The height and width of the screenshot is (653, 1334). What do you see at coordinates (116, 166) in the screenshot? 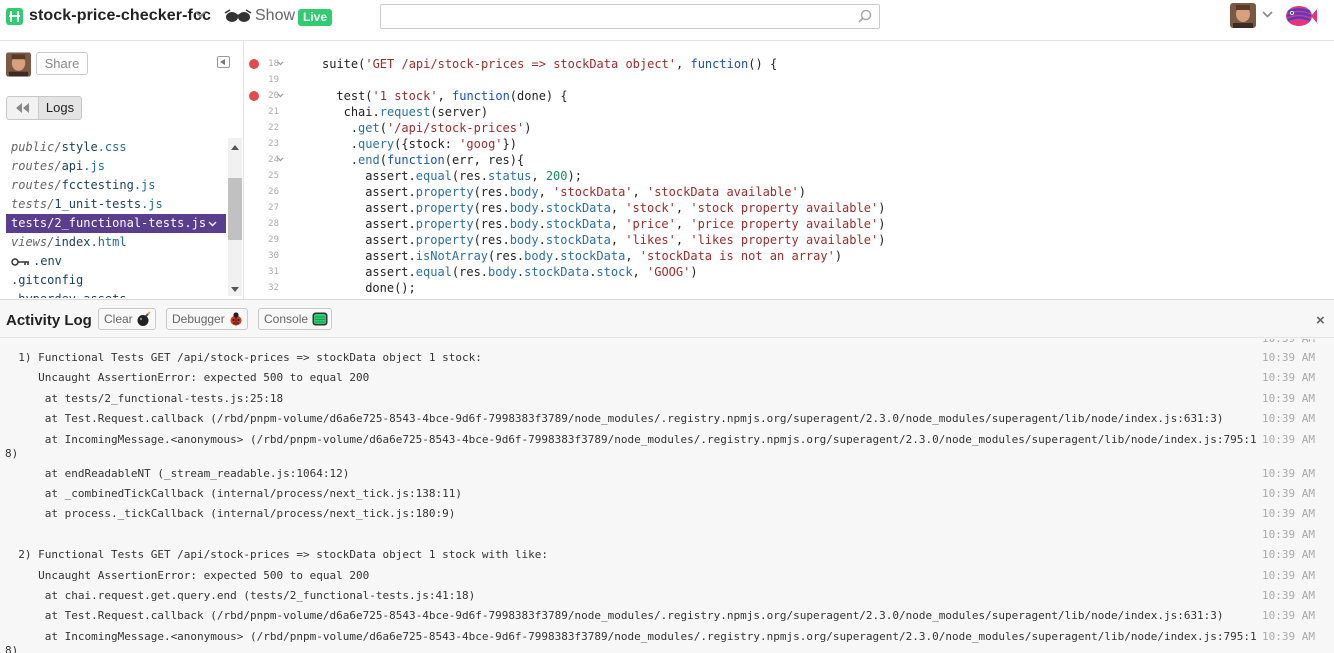
I see `file-item: routes/api.js` at bounding box center [116, 166].